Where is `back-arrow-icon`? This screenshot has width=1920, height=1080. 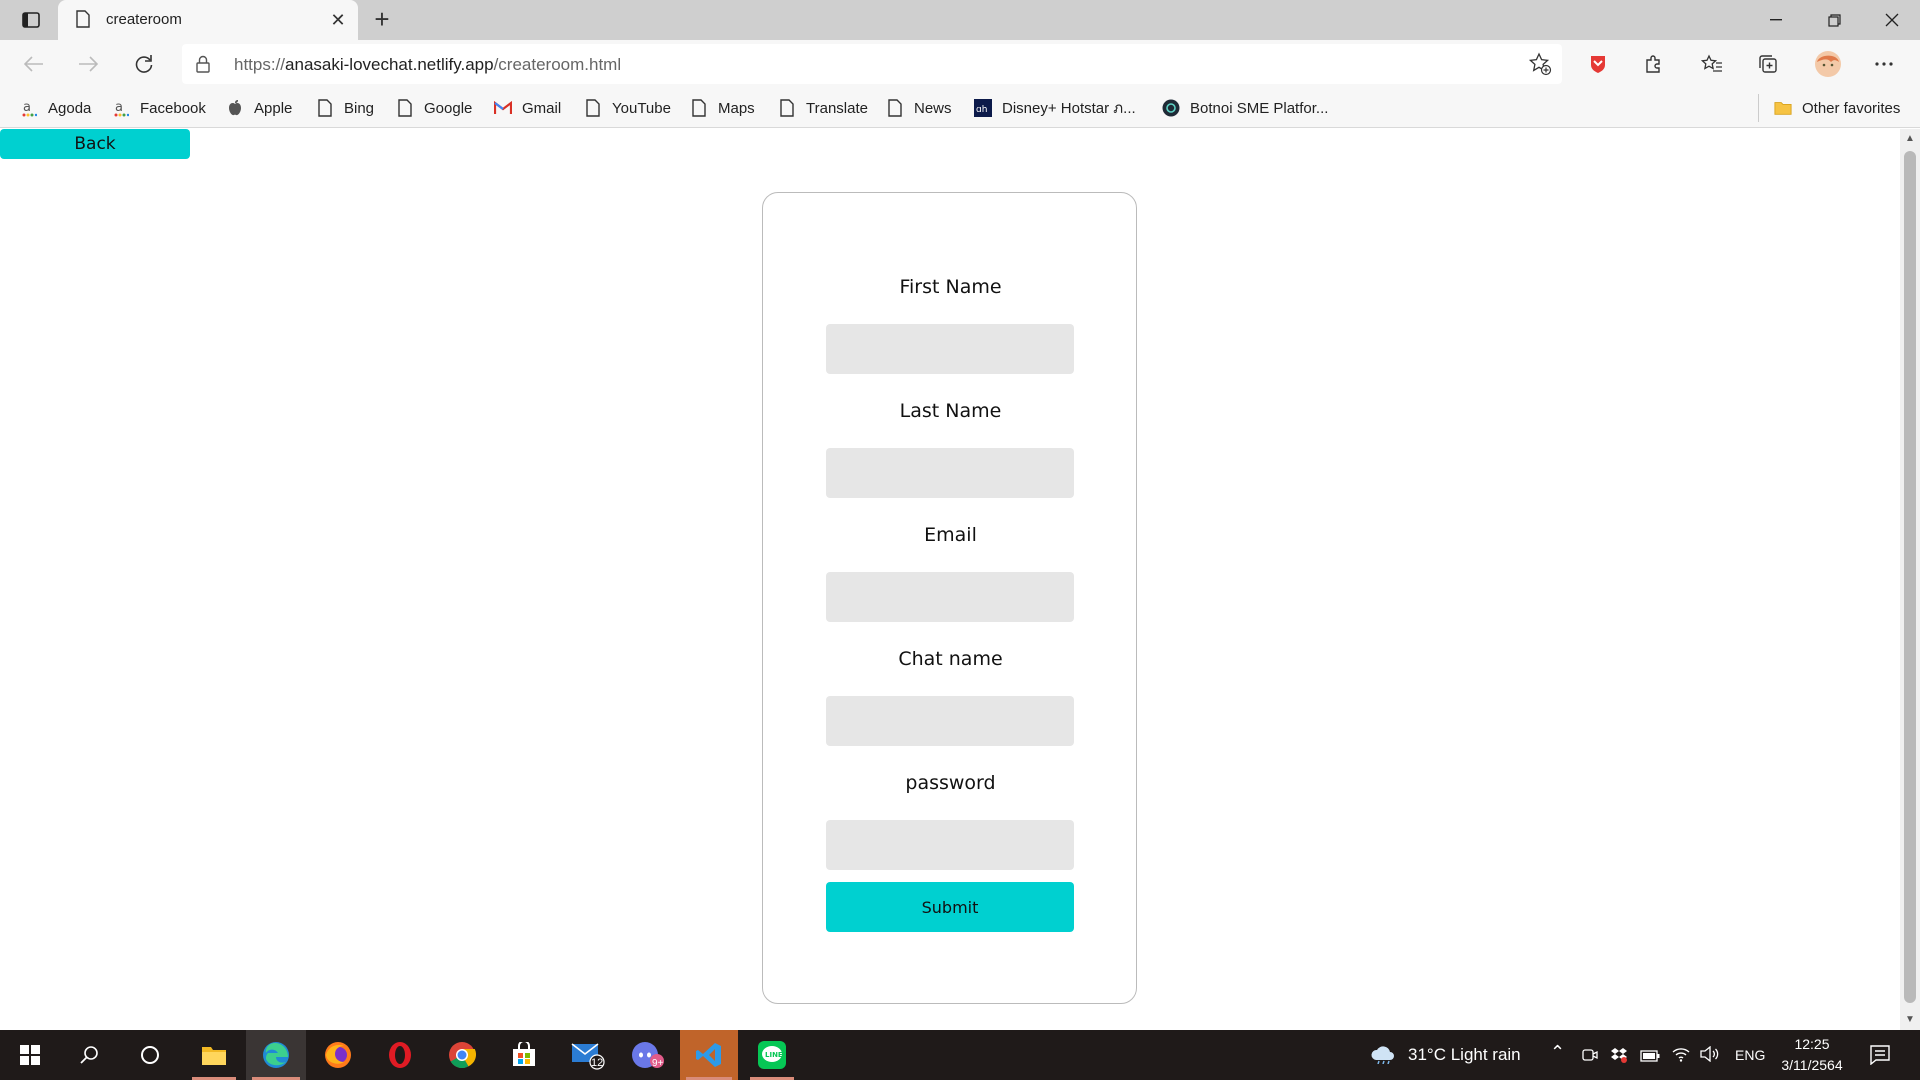
back-arrow-icon is located at coordinates (34, 64).